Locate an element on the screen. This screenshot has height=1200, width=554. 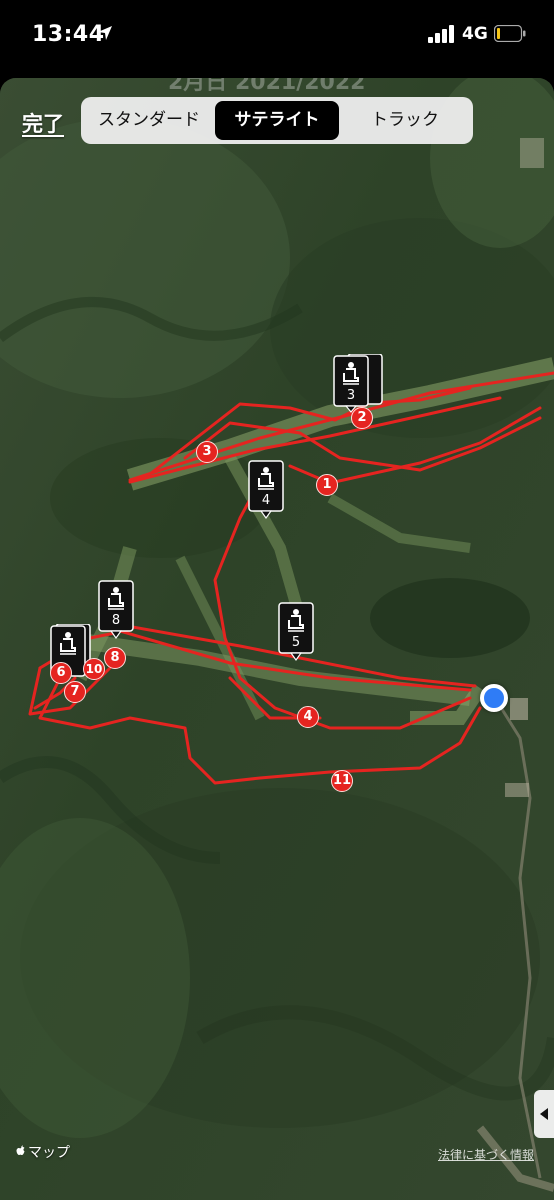
map-type-segmented-control: スタンダード サテライト トラック is located at coordinates (277, 120).